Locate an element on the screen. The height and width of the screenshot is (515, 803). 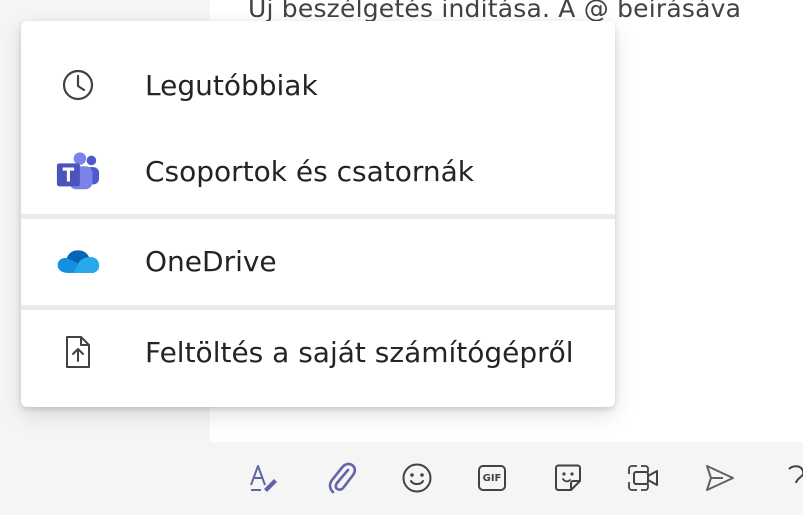
attach-icon is located at coordinates (342, 478).